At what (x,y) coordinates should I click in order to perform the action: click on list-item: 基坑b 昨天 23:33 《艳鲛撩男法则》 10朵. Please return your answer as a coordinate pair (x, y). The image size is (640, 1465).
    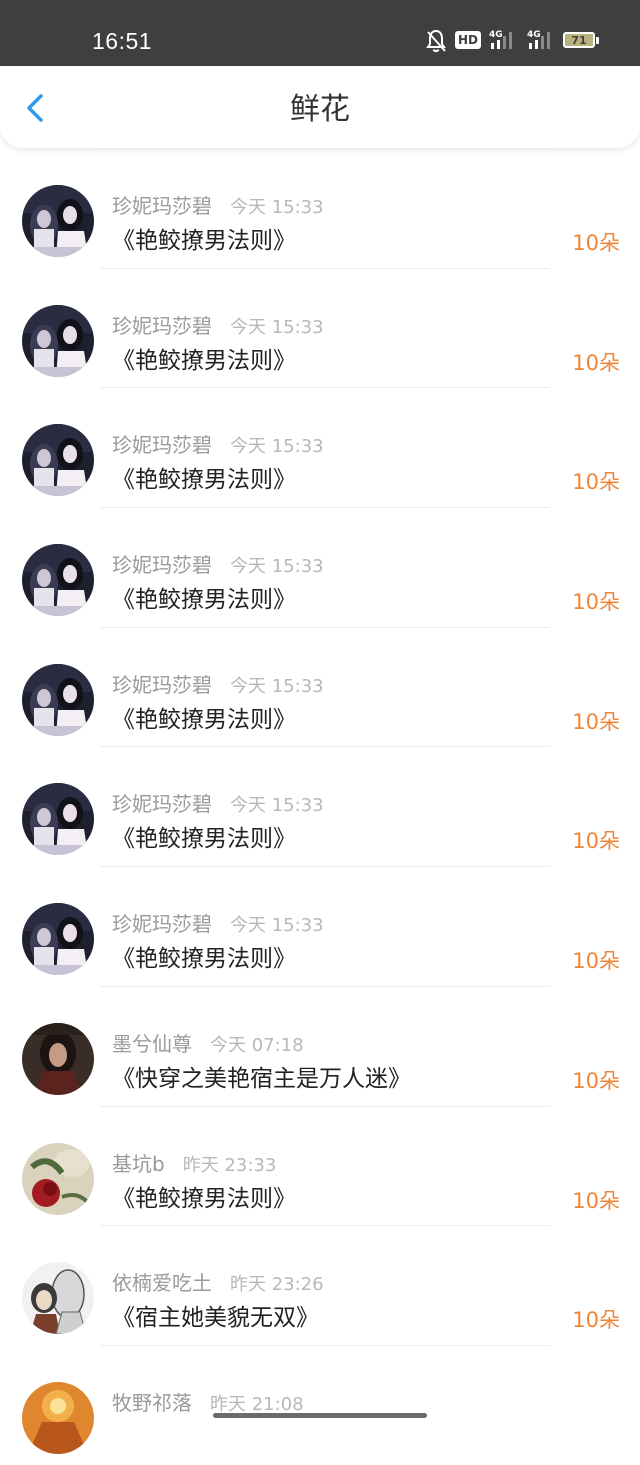
    Looking at the image, I should click on (320, 1165).